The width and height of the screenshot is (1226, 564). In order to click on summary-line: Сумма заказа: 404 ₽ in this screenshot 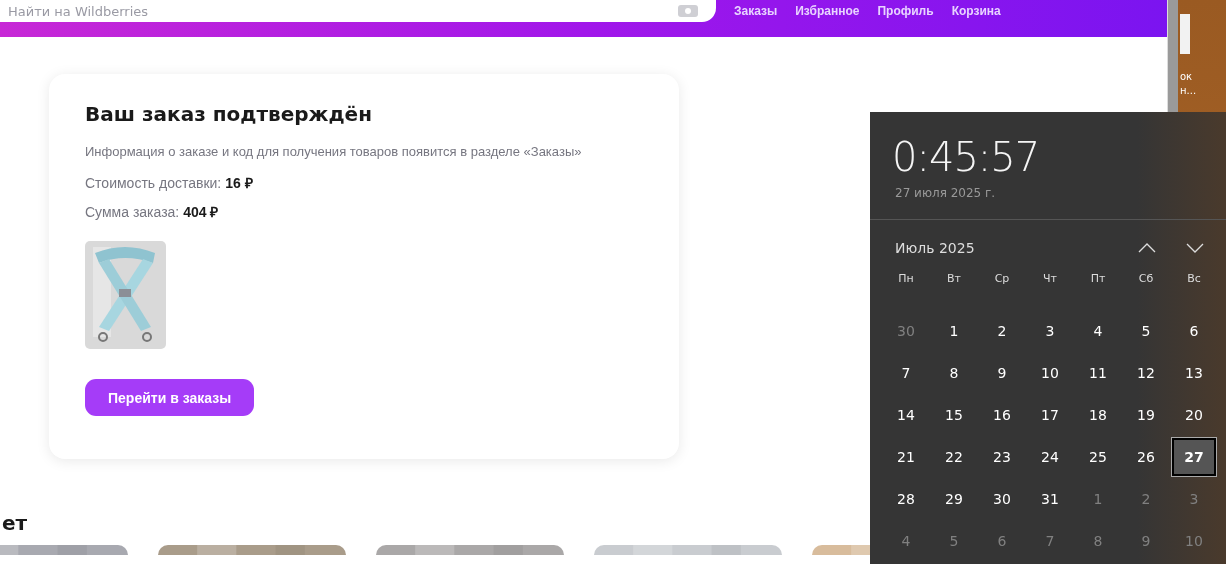, I will do `click(152, 212)`.